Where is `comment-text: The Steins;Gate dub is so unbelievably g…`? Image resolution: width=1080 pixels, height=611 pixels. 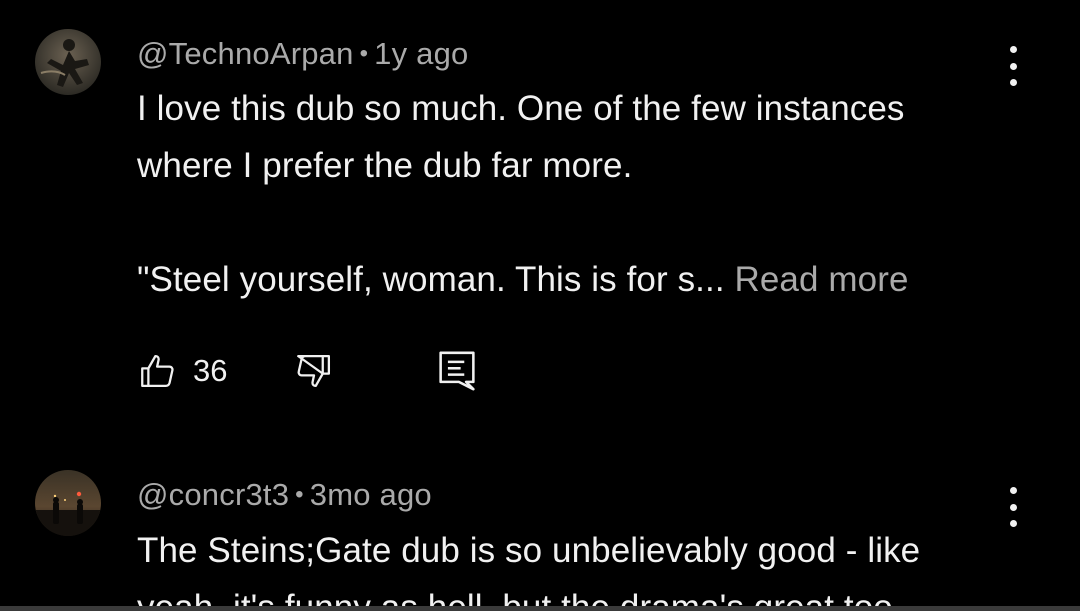
comment-text: The Steins;Gate dub is so unbelievably g… is located at coordinates (577, 566).